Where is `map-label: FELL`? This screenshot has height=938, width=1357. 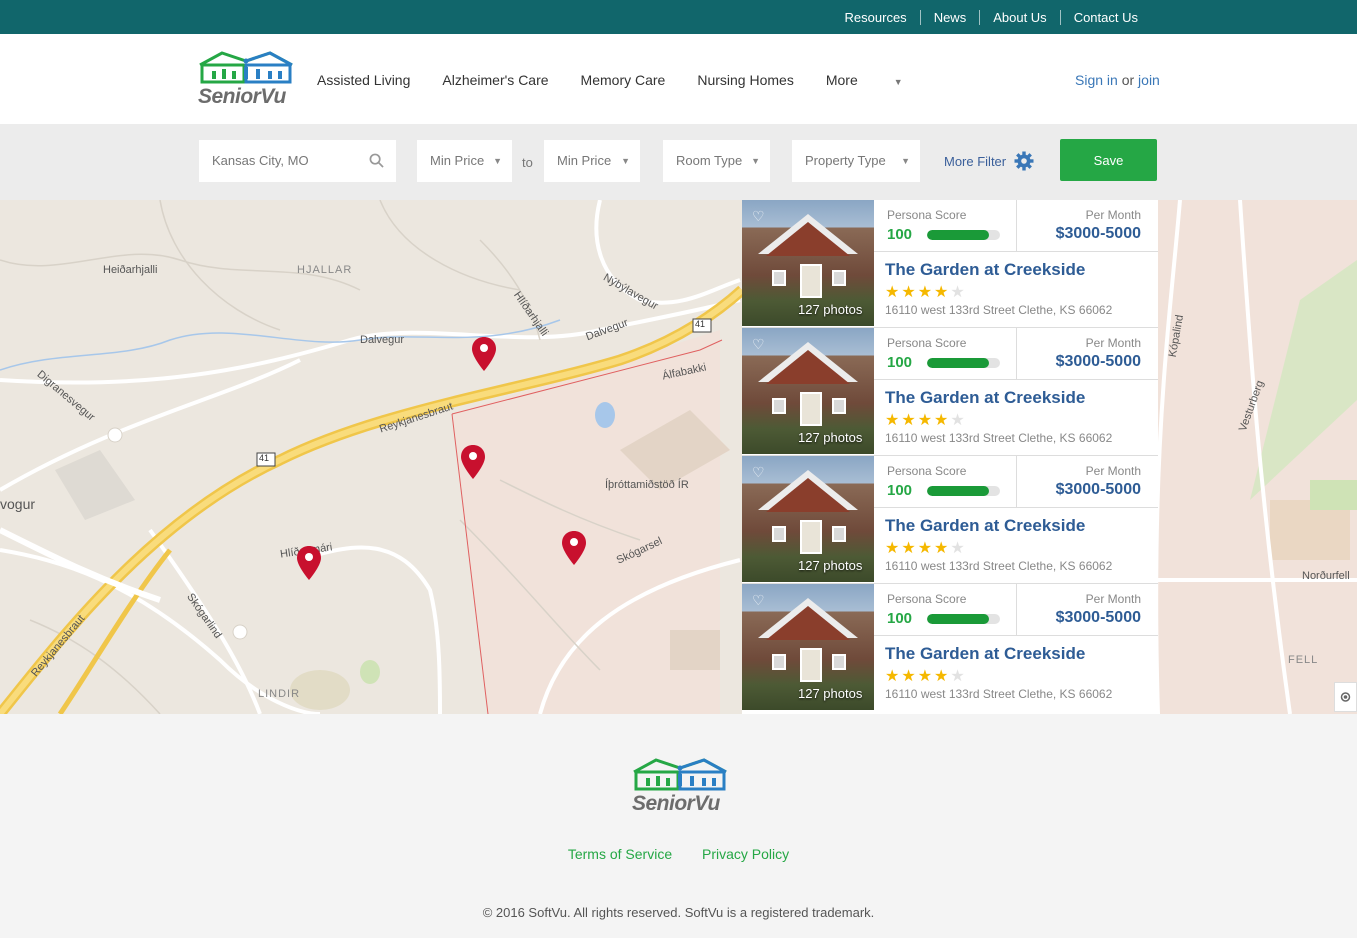 map-label: FELL is located at coordinates (1303, 660).